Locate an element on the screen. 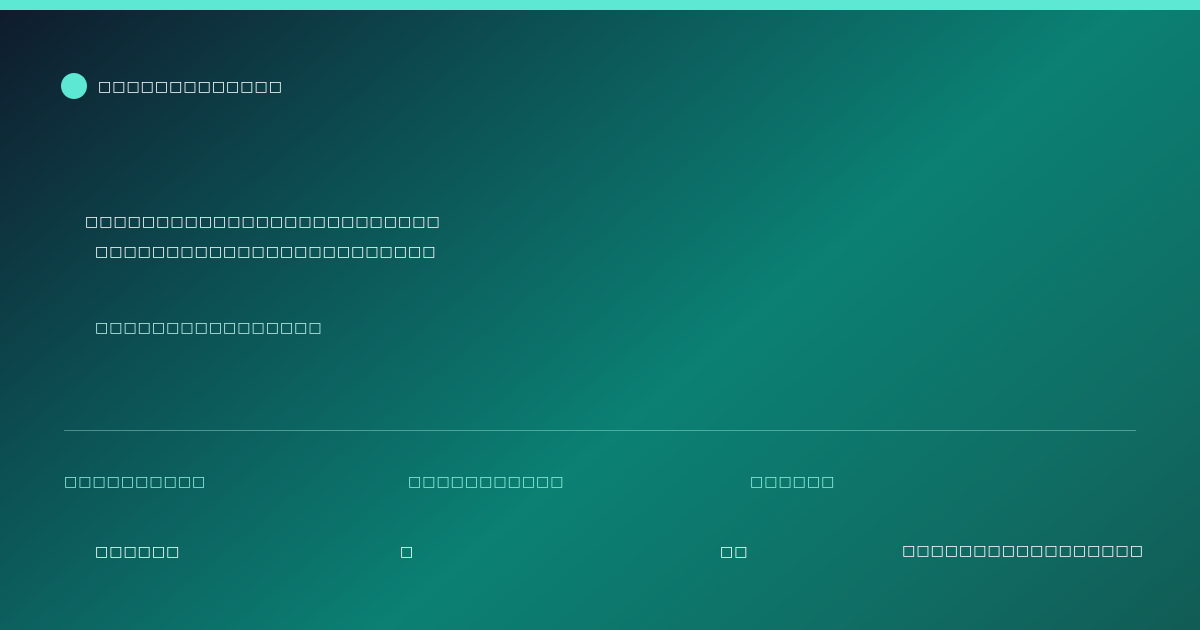 The width and height of the screenshot is (1200, 630). subtitle: □□□□□□□□□□□□□□□□ is located at coordinates (209, 328).